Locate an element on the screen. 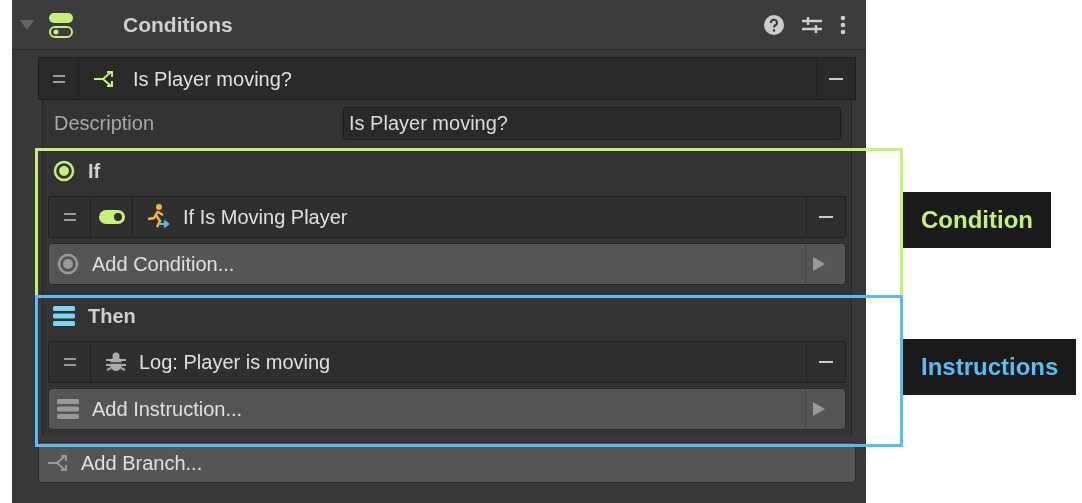 This screenshot has width=1082, height=503. instruction-row: Log: Player is moving is located at coordinates (447, 362).